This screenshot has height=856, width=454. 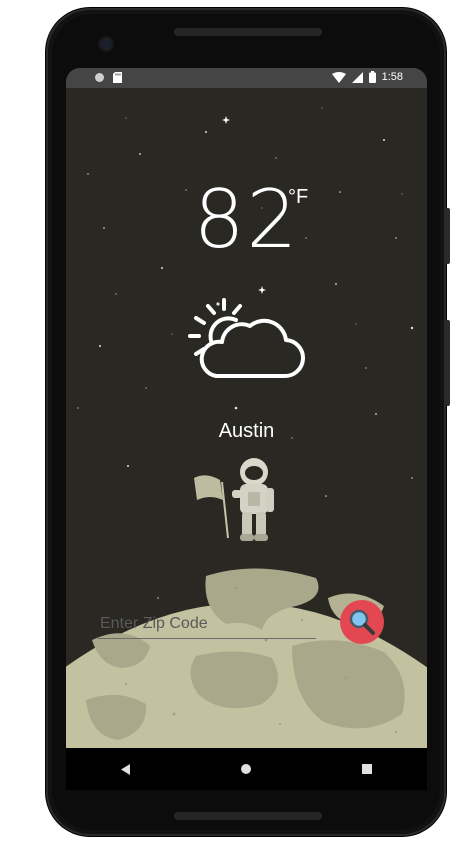 I want to click on top-speaker, so click(x=248, y=32).